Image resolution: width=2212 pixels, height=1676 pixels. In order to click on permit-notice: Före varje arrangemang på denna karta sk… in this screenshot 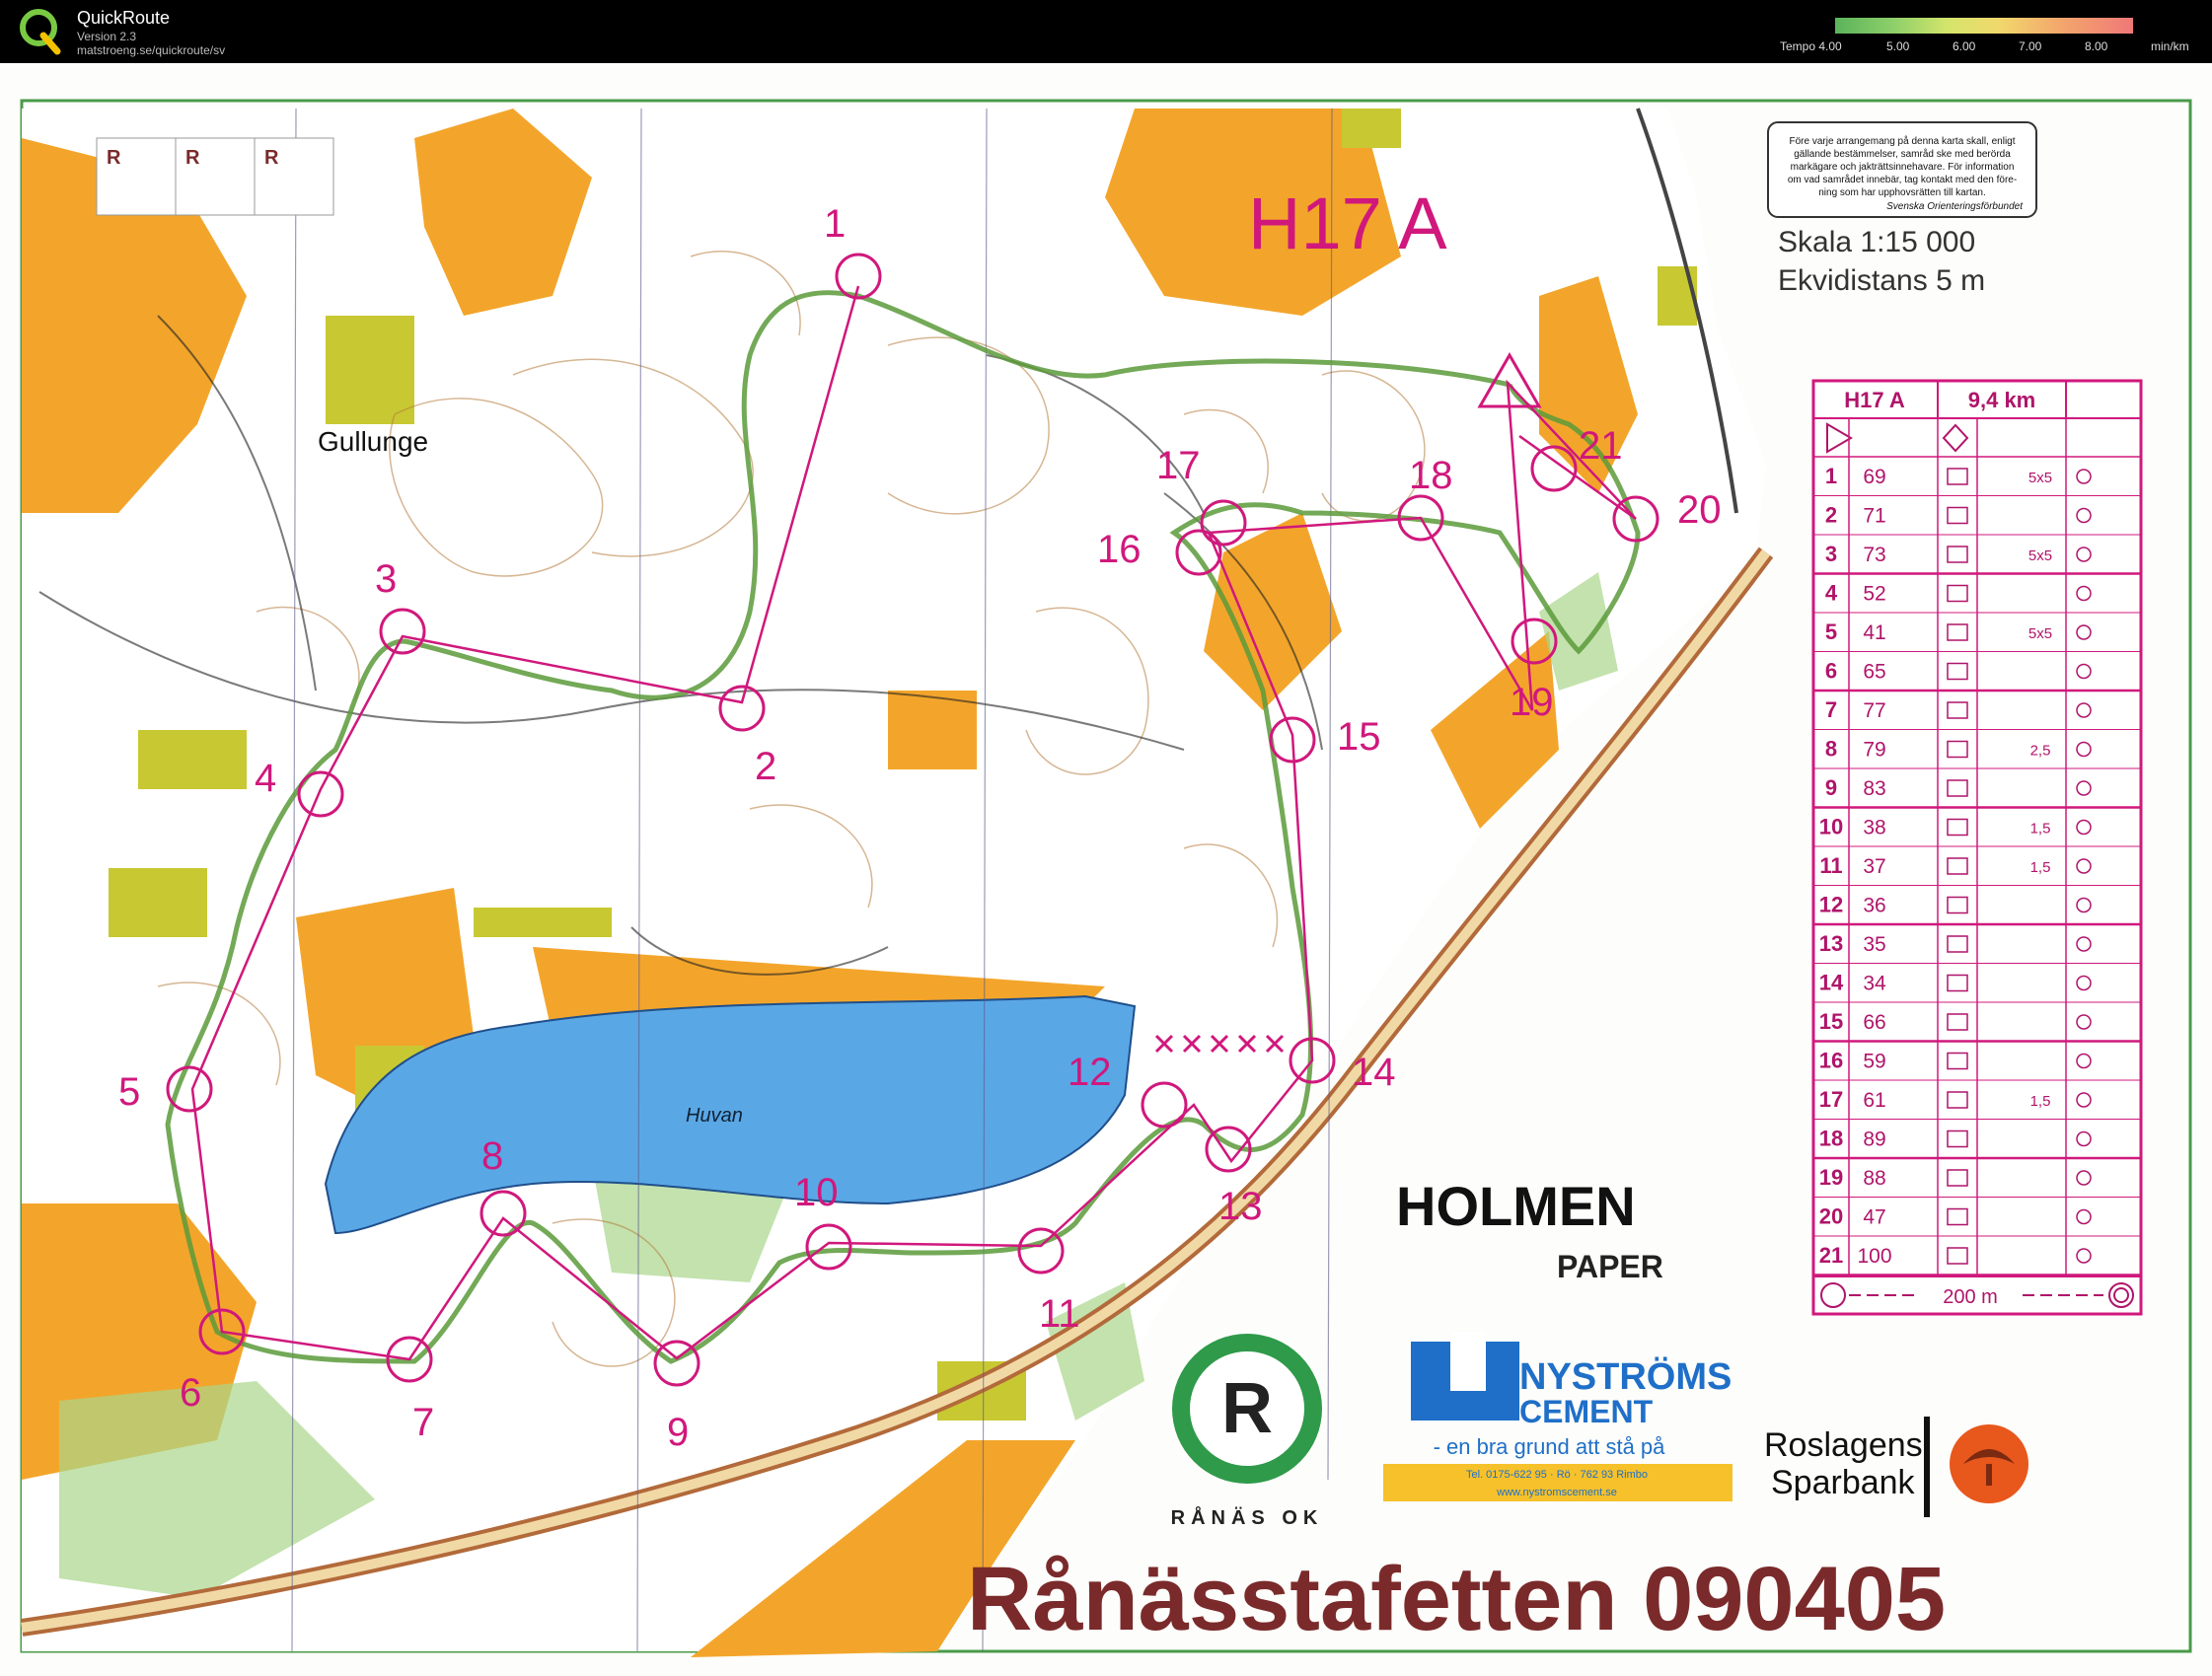, I will do `click(1902, 170)`.